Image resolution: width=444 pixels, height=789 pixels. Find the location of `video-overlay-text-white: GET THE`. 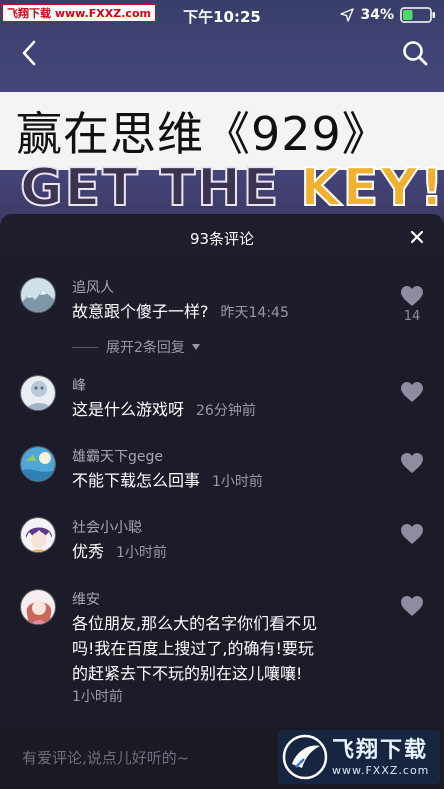

video-overlay-text-white: GET THE is located at coordinates (160, 188).